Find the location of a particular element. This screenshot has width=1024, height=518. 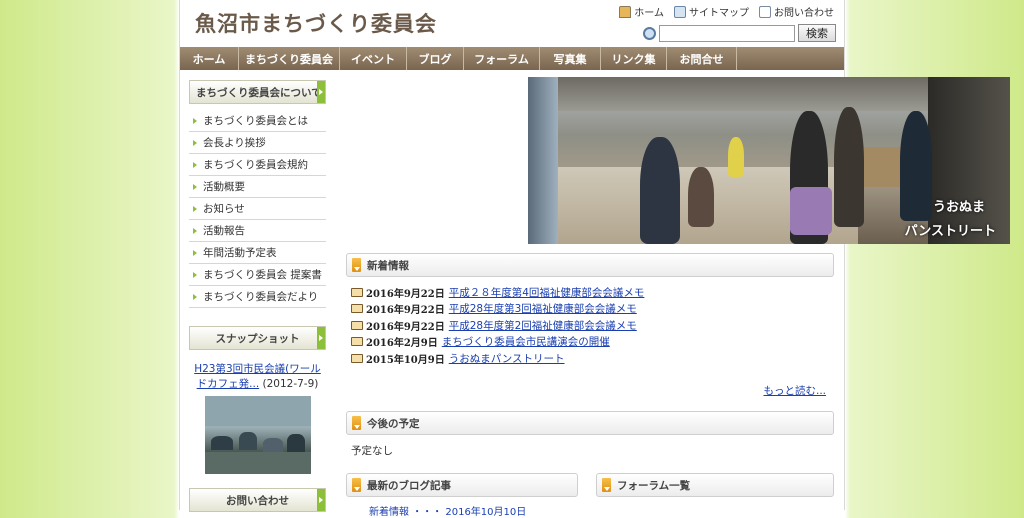

home-icon is located at coordinates (625, 11).